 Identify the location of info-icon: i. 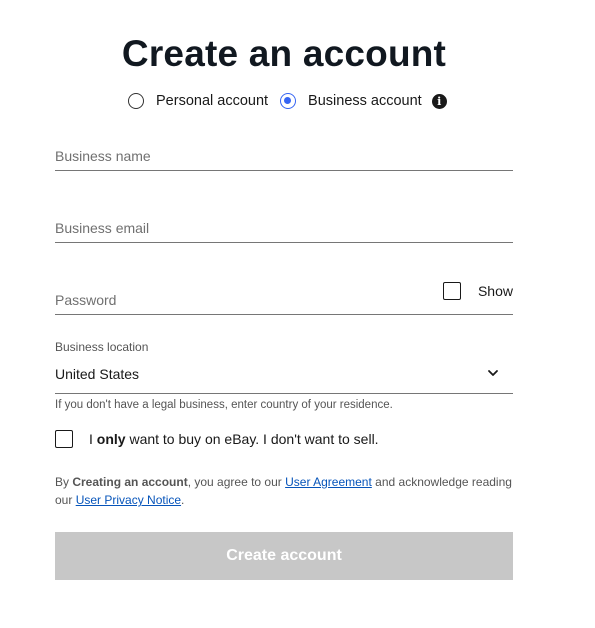
(439, 101).